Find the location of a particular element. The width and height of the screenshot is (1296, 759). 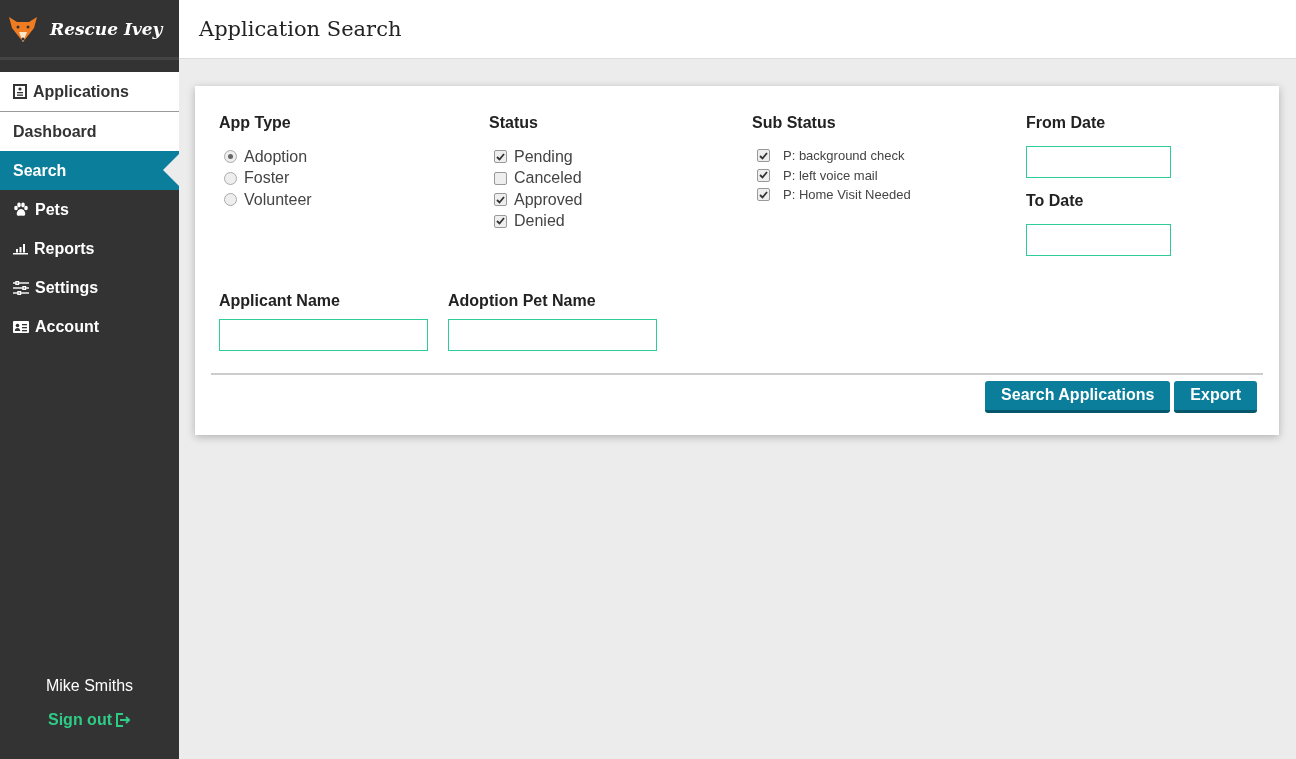

option-label: Pending is located at coordinates (543, 156).